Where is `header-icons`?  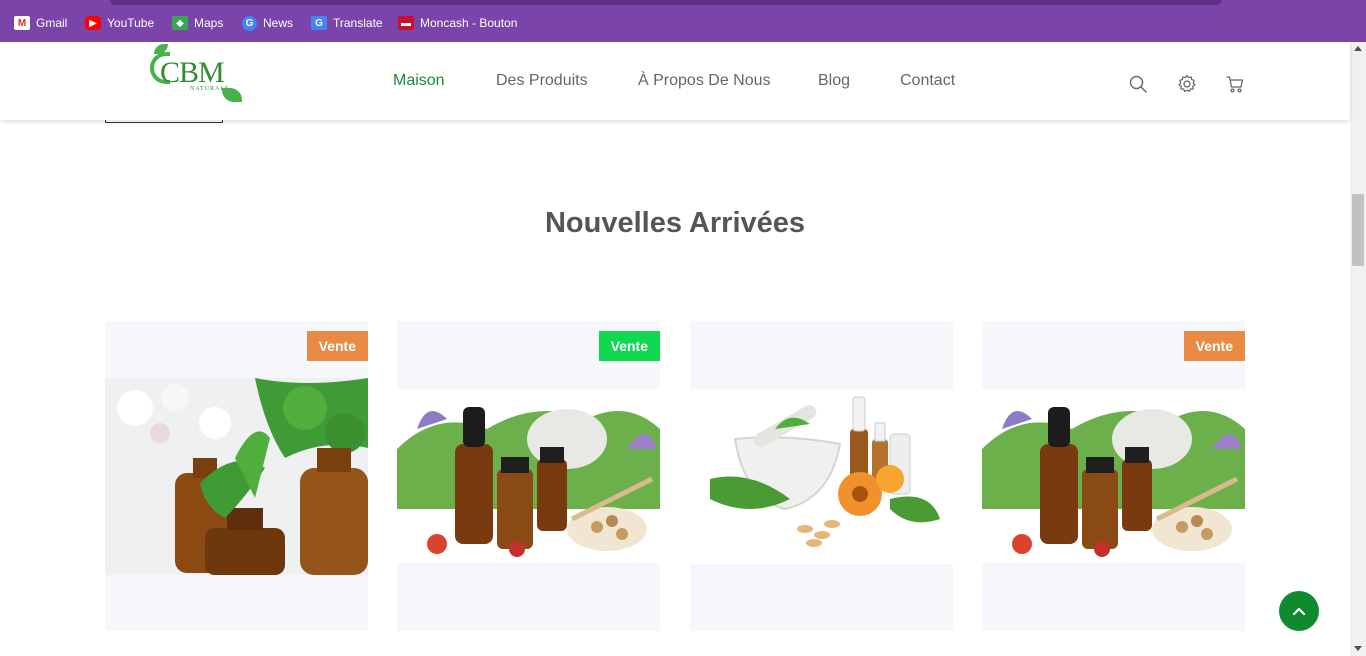
header-icons is located at coordinates (1188, 85).